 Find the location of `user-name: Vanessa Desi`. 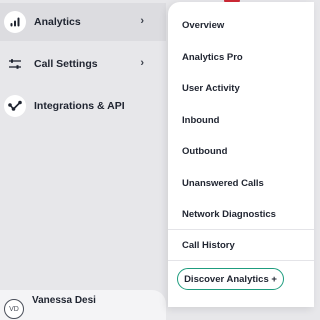

user-name: Vanessa Desi is located at coordinates (64, 300).